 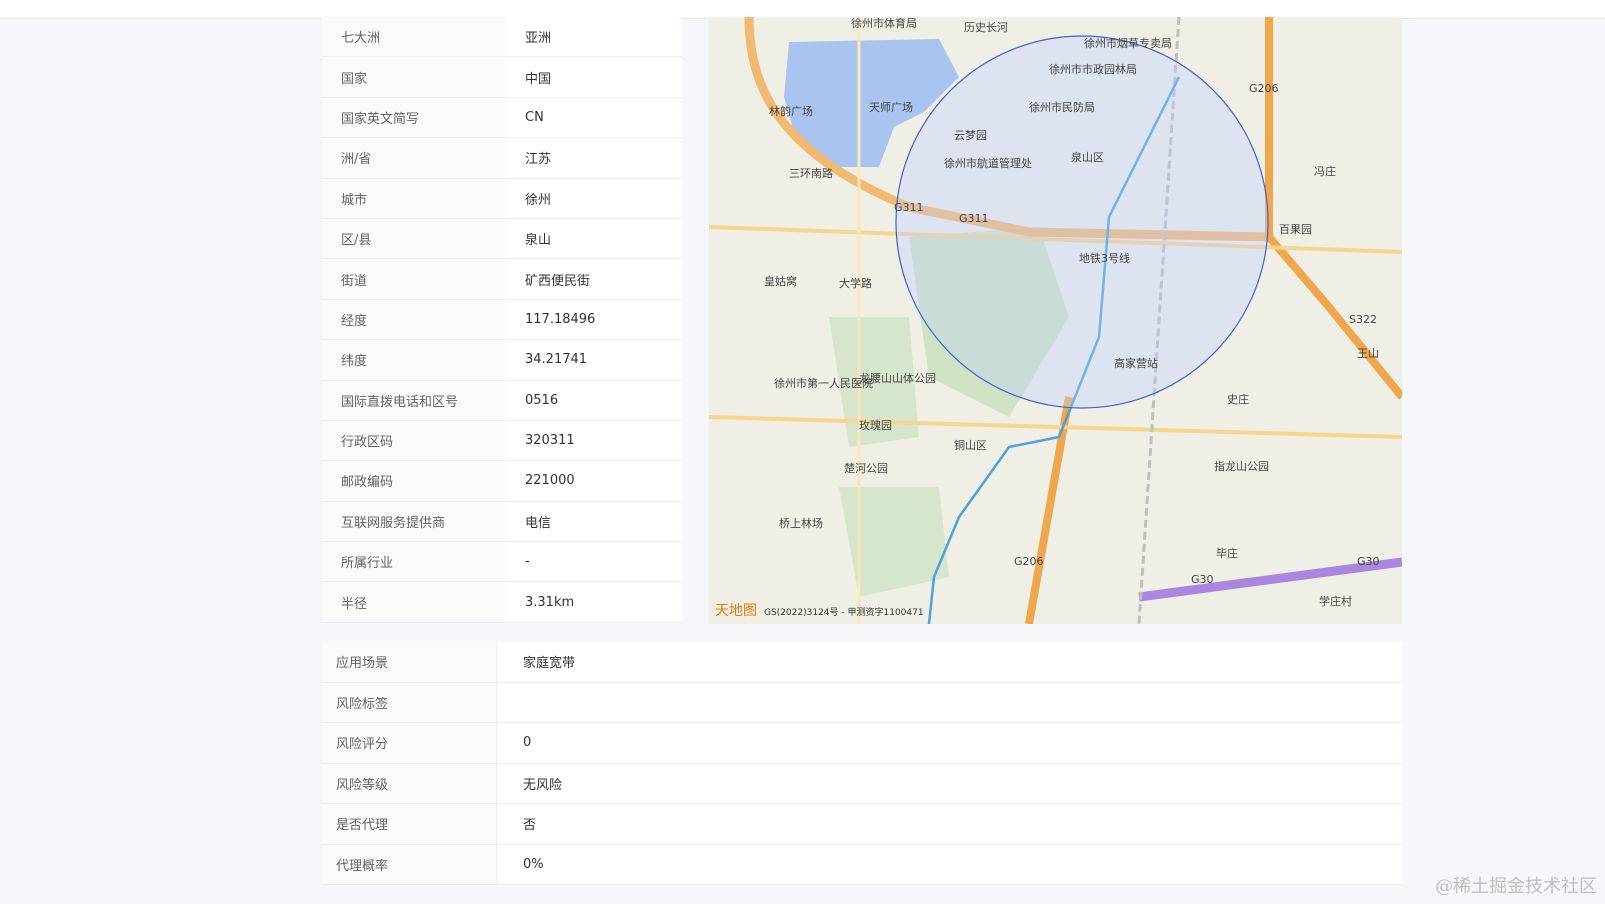 What do you see at coordinates (1227, 553) in the screenshot?
I see `map-label: 毕庄` at bounding box center [1227, 553].